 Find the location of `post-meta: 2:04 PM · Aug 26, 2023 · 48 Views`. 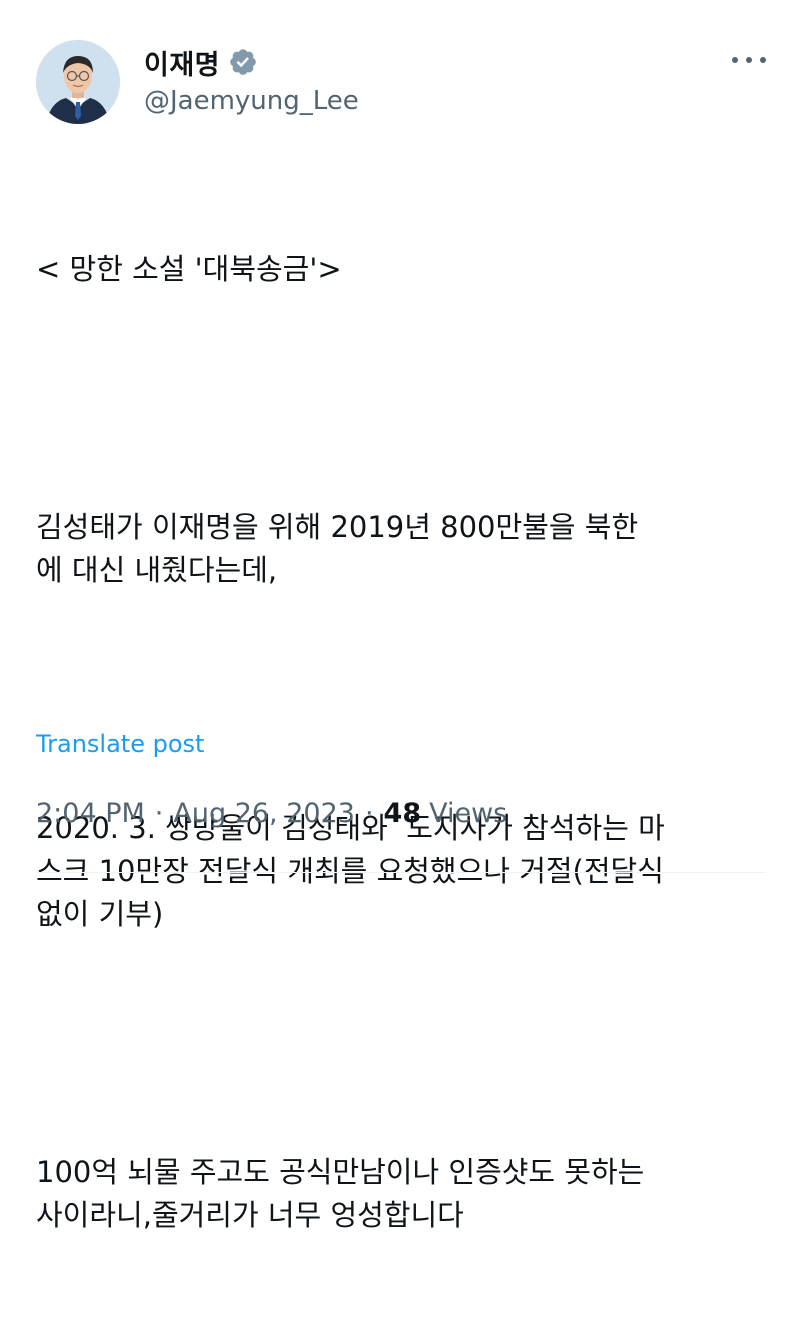

post-meta: 2:04 PM · Aug 26, 2023 · 48 Views is located at coordinates (271, 813).